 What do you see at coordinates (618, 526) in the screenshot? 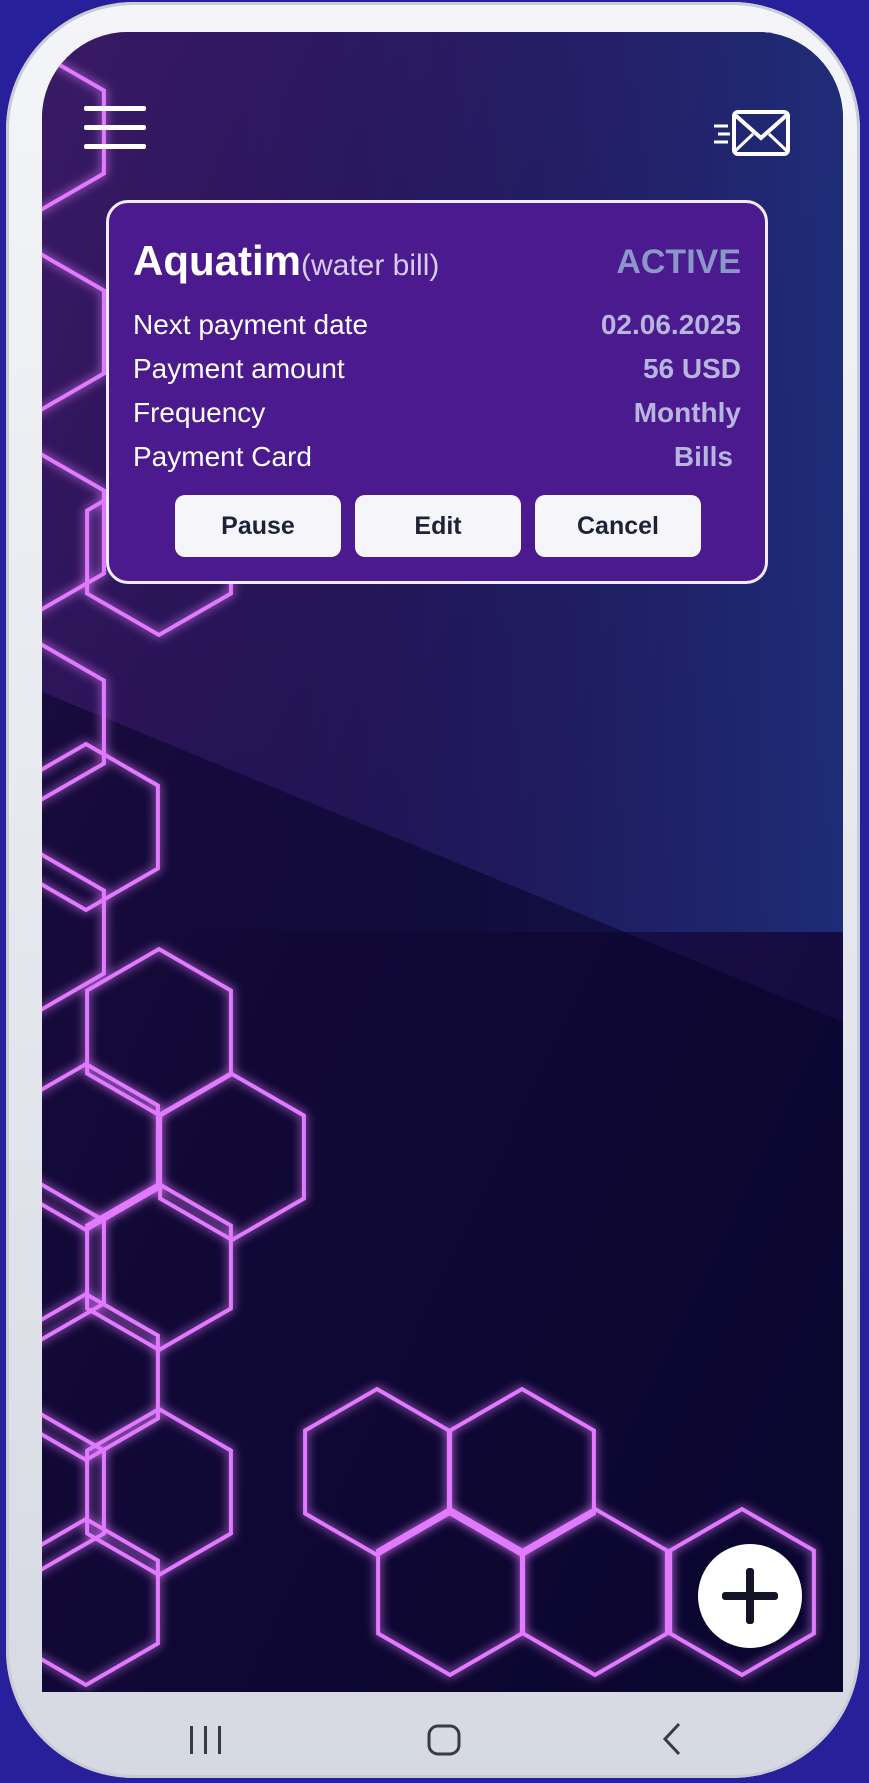
I see `cancel-button: Cancel` at bounding box center [618, 526].